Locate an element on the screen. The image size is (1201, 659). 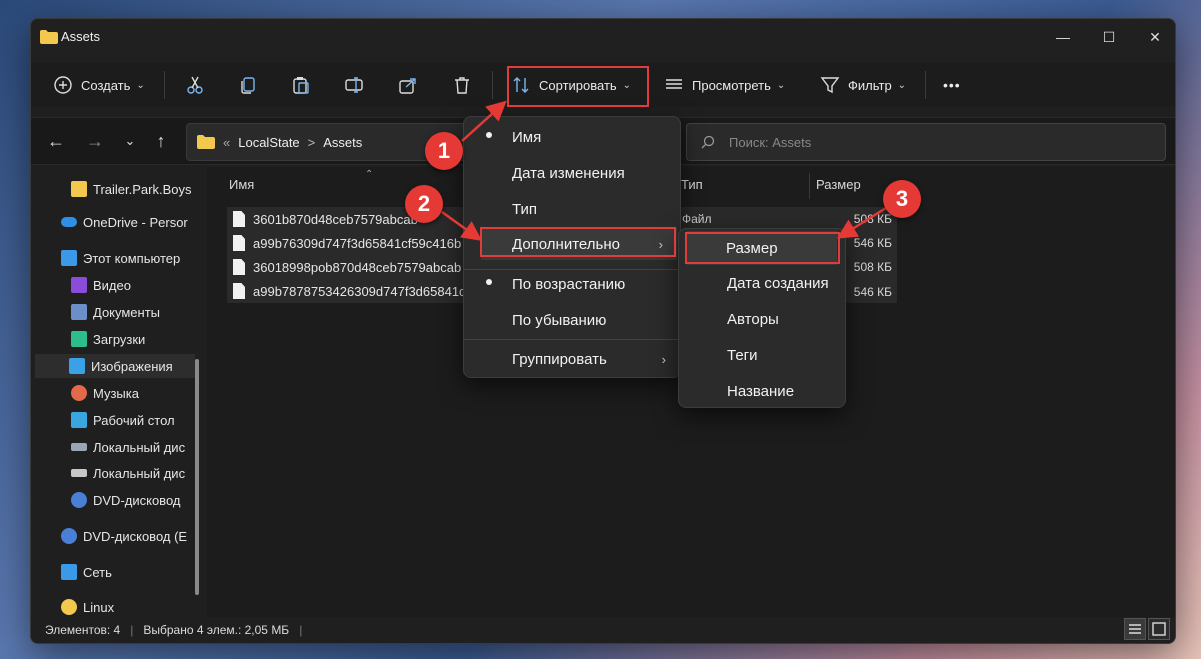
sidebar-item-label: OneDrive - Persor is located at coordinates (135, 222).